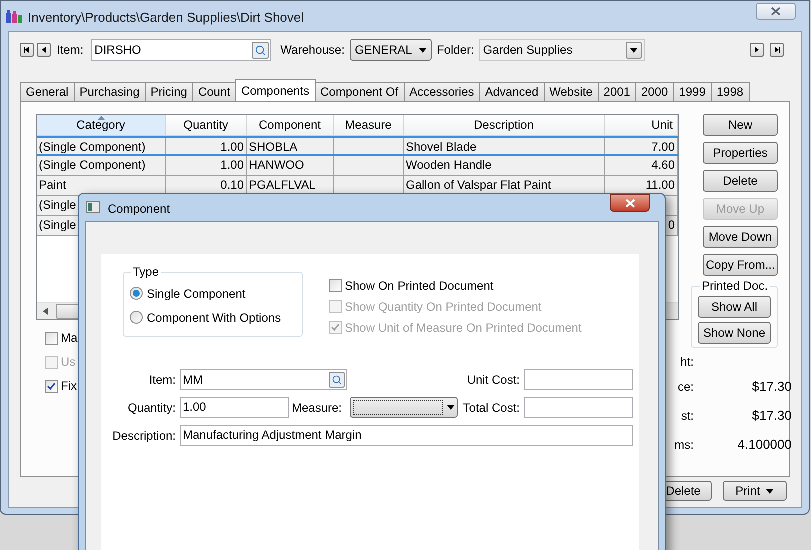  What do you see at coordinates (687, 362) in the screenshot?
I see `total-label: ht:` at bounding box center [687, 362].